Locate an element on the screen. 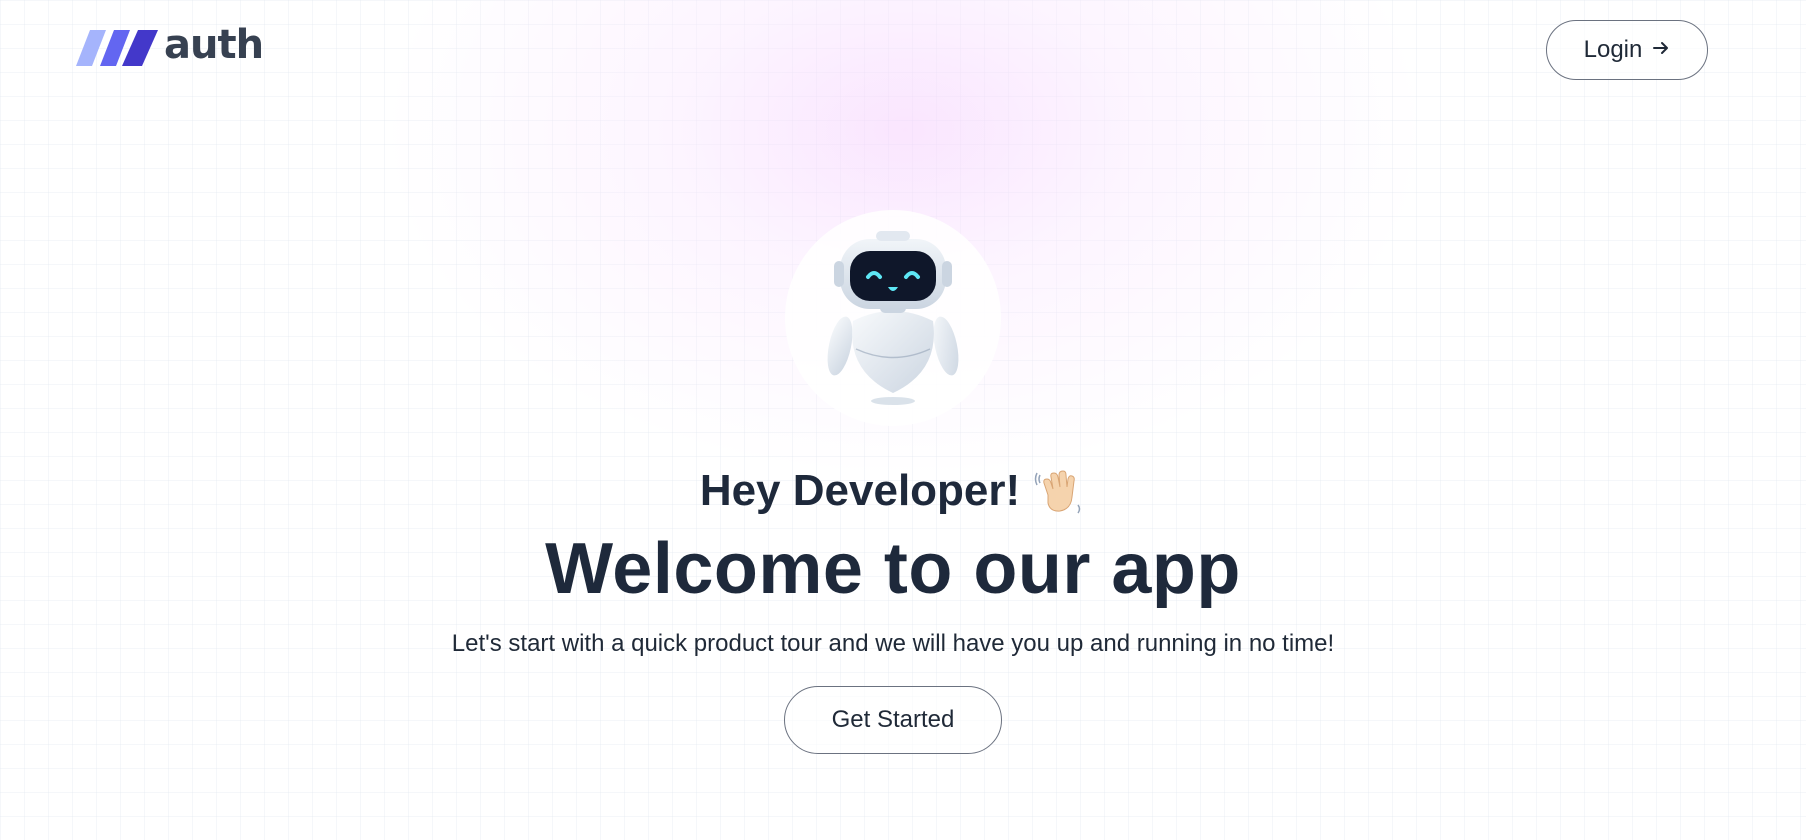 This screenshot has width=1806, height=840. greeting: Hey Developer! is located at coordinates (893, 491).